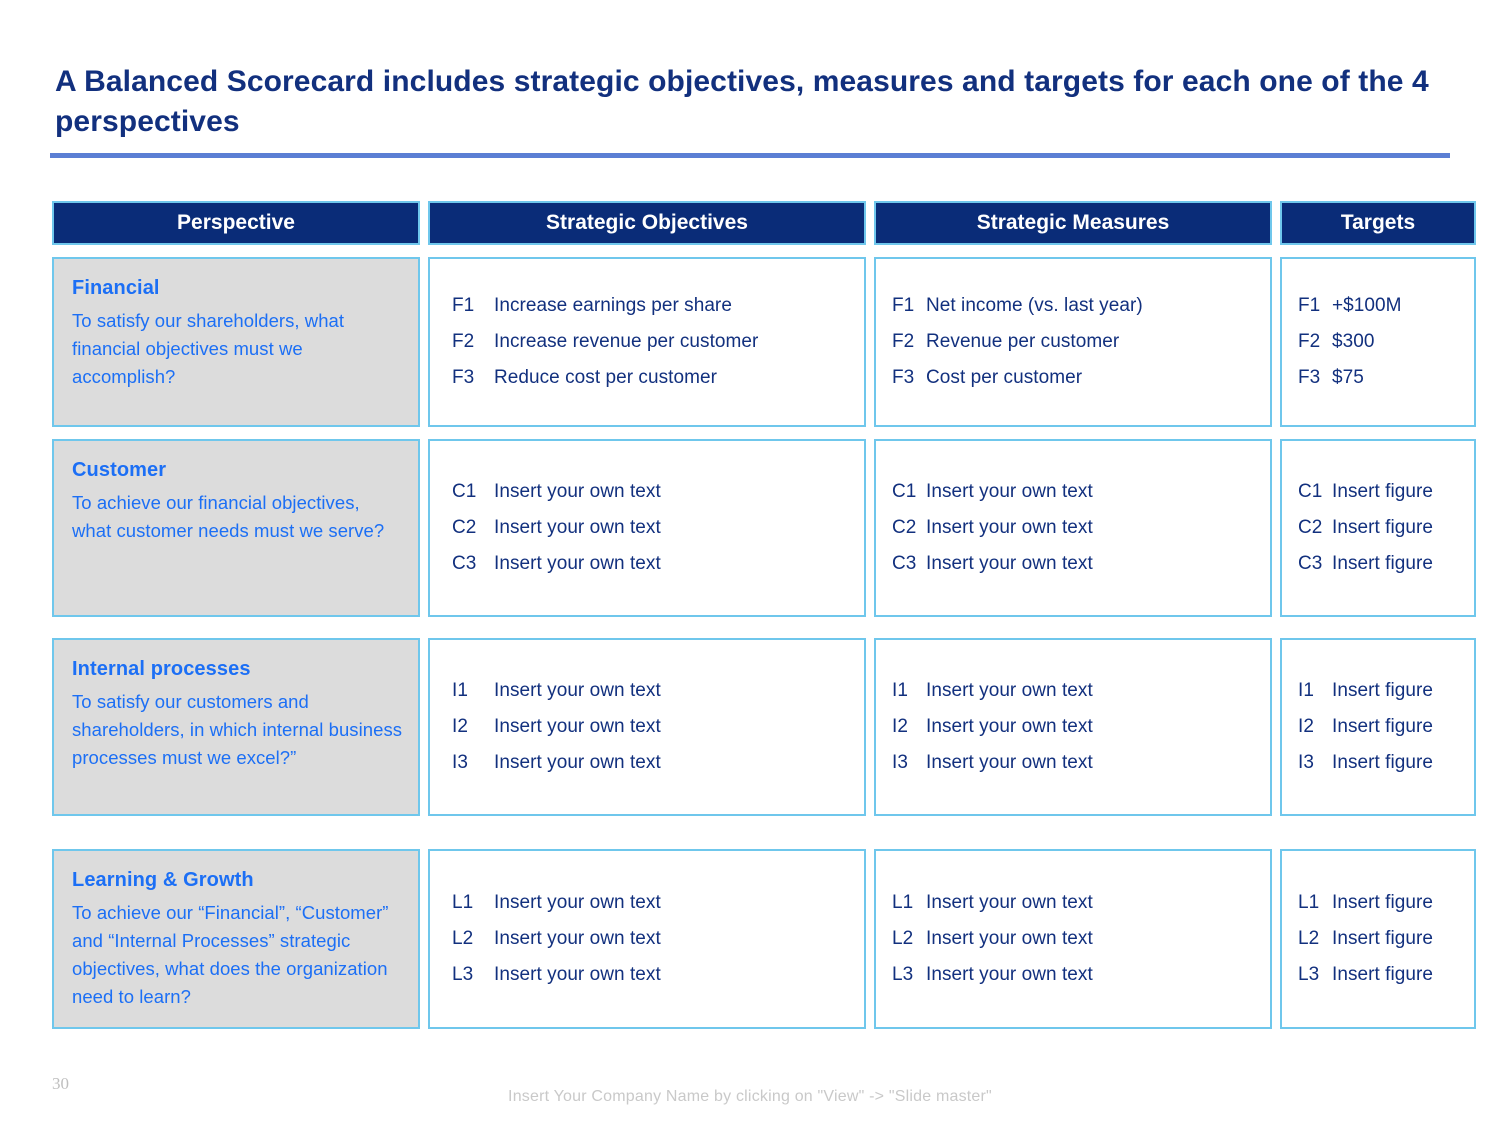 The image size is (1500, 1125). I want to click on column-header-label: Targets, so click(1378, 222).